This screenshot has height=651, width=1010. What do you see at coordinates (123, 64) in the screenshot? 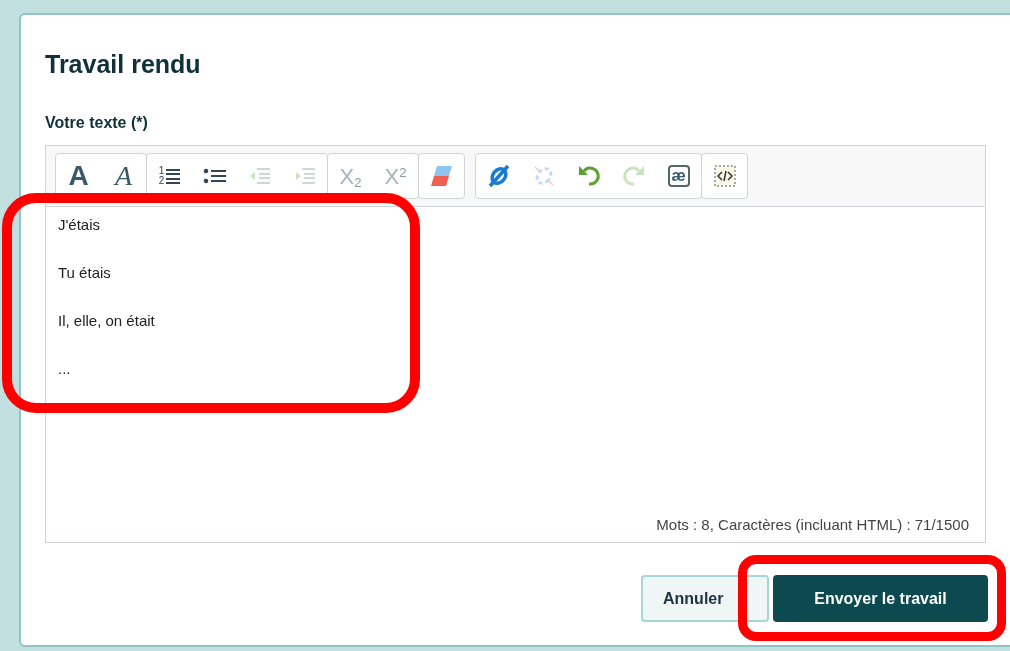
I see `dialog-title: Travail rendu` at bounding box center [123, 64].